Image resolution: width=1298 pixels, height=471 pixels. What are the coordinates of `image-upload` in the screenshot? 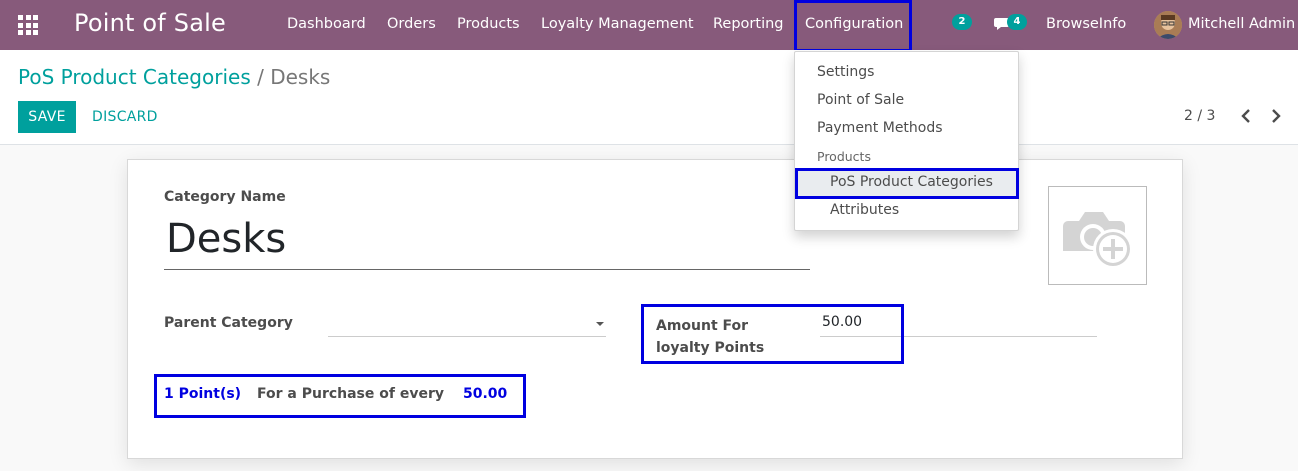 It's located at (1097, 235).